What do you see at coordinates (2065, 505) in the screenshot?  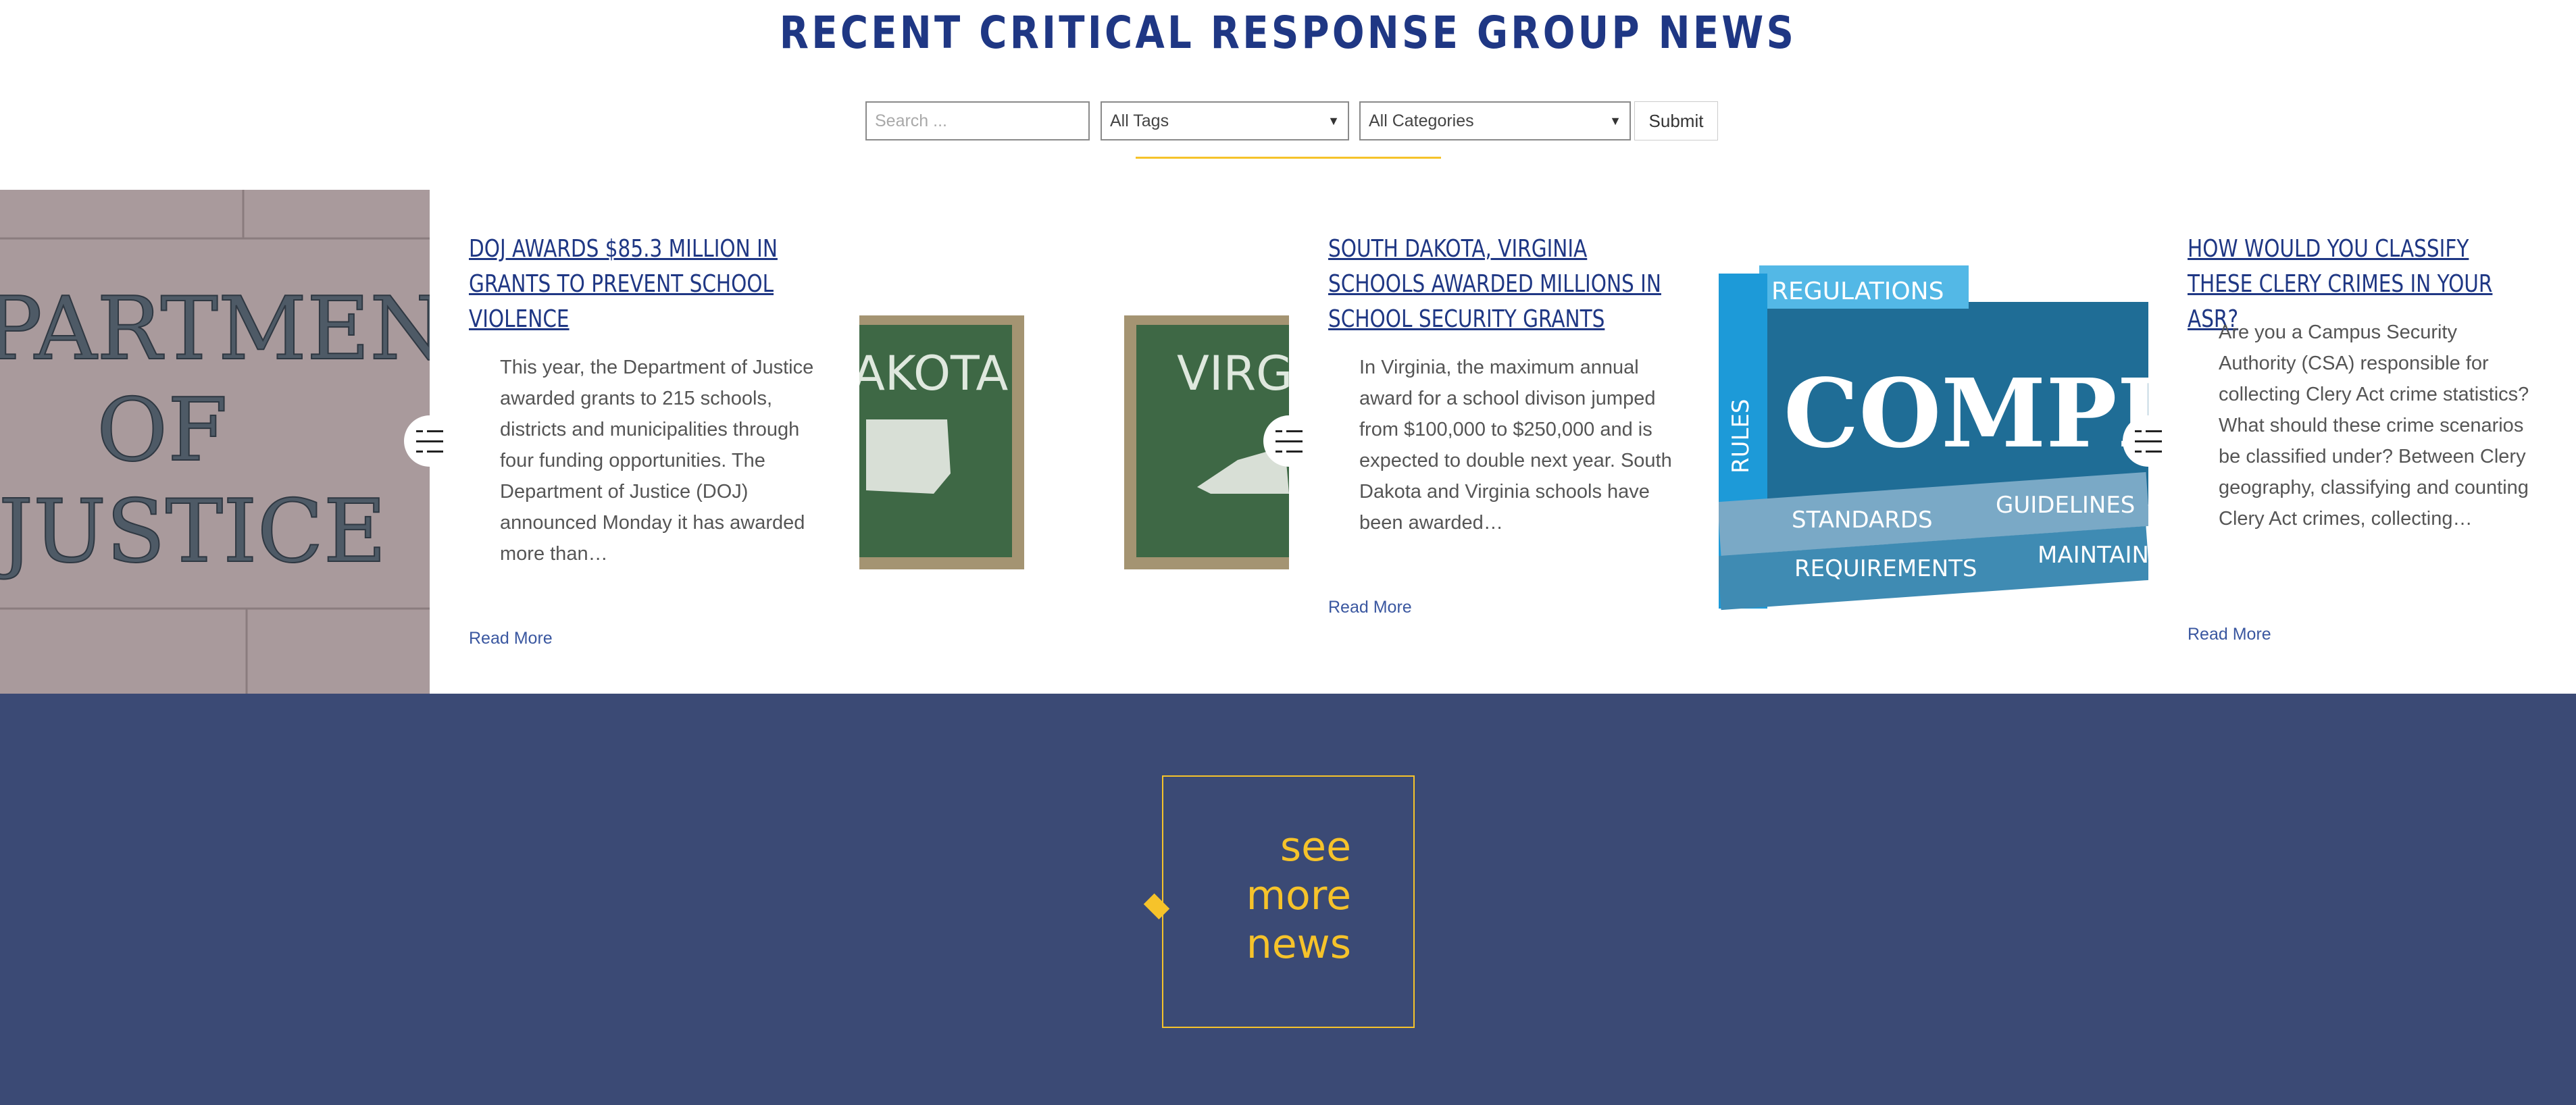 I see `image-text-line: GUIDELINES` at bounding box center [2065, 505].